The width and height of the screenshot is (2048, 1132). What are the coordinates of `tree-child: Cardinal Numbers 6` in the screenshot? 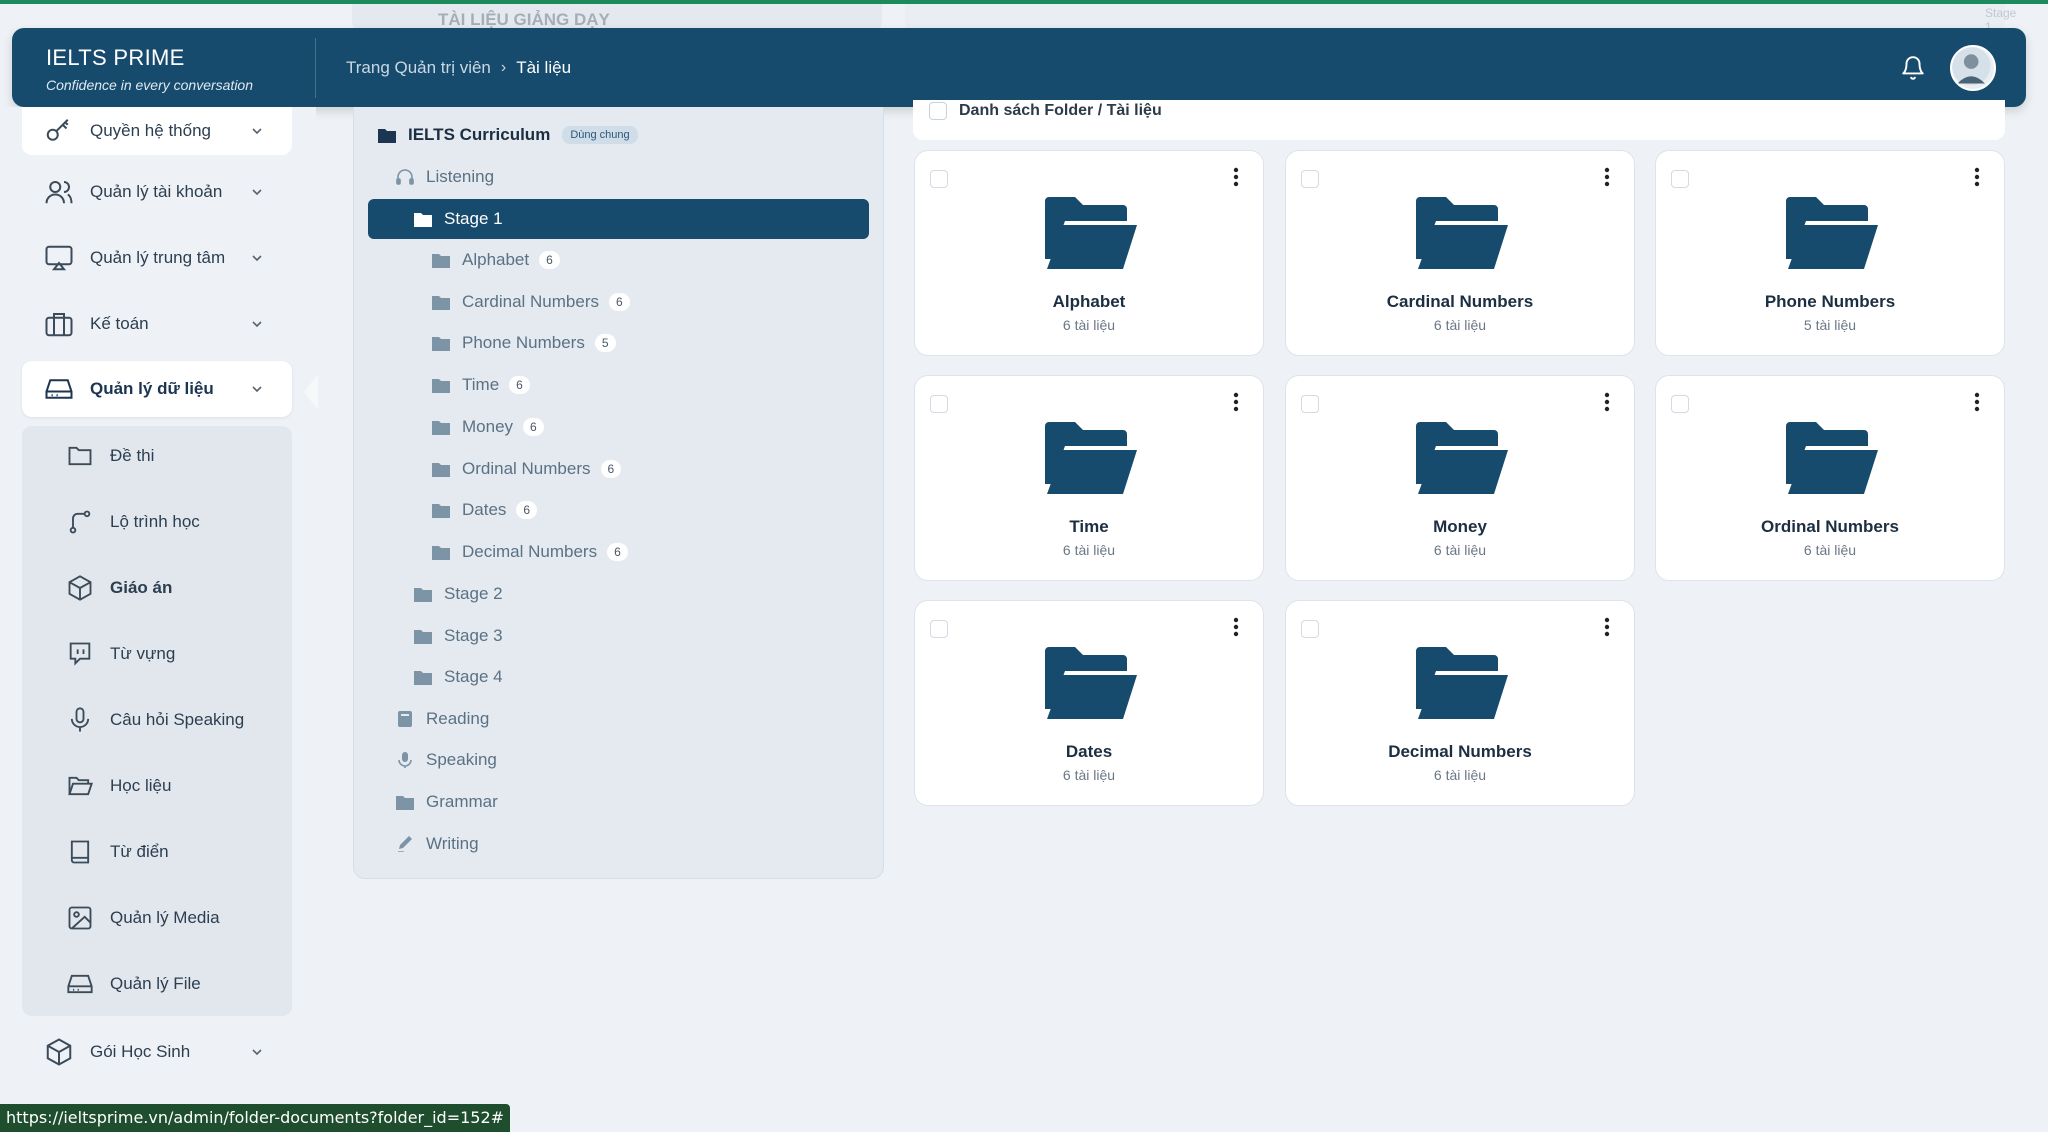 It's located at (531, 302).